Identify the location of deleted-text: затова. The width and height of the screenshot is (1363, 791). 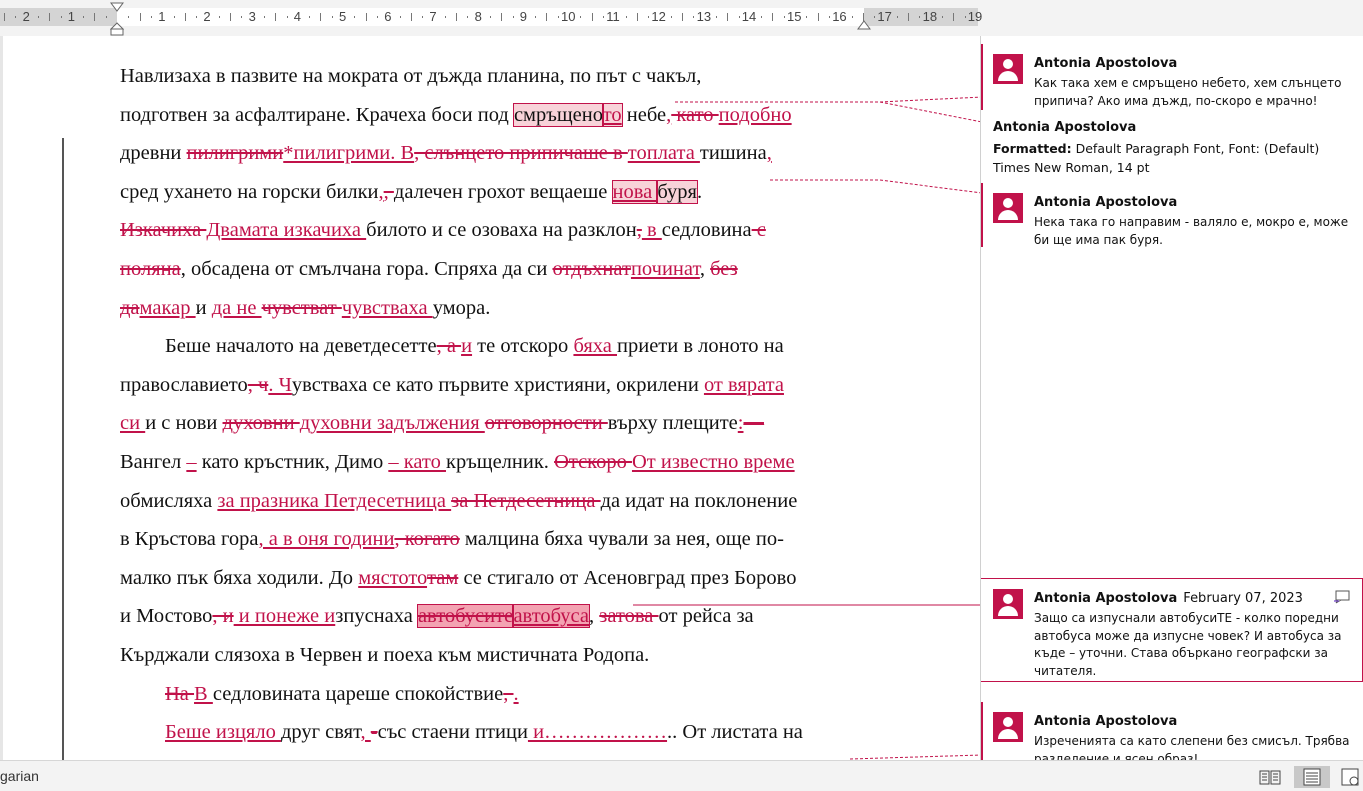
(628, 616).